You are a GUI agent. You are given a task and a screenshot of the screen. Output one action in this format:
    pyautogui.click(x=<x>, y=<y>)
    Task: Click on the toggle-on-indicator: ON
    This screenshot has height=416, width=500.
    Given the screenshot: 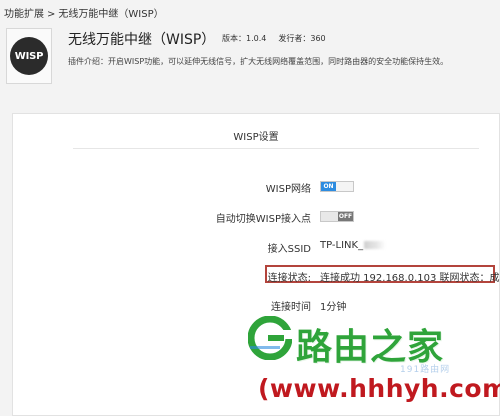 What is the action you would take?
    pyautogui.click(x=328, y=186)
    